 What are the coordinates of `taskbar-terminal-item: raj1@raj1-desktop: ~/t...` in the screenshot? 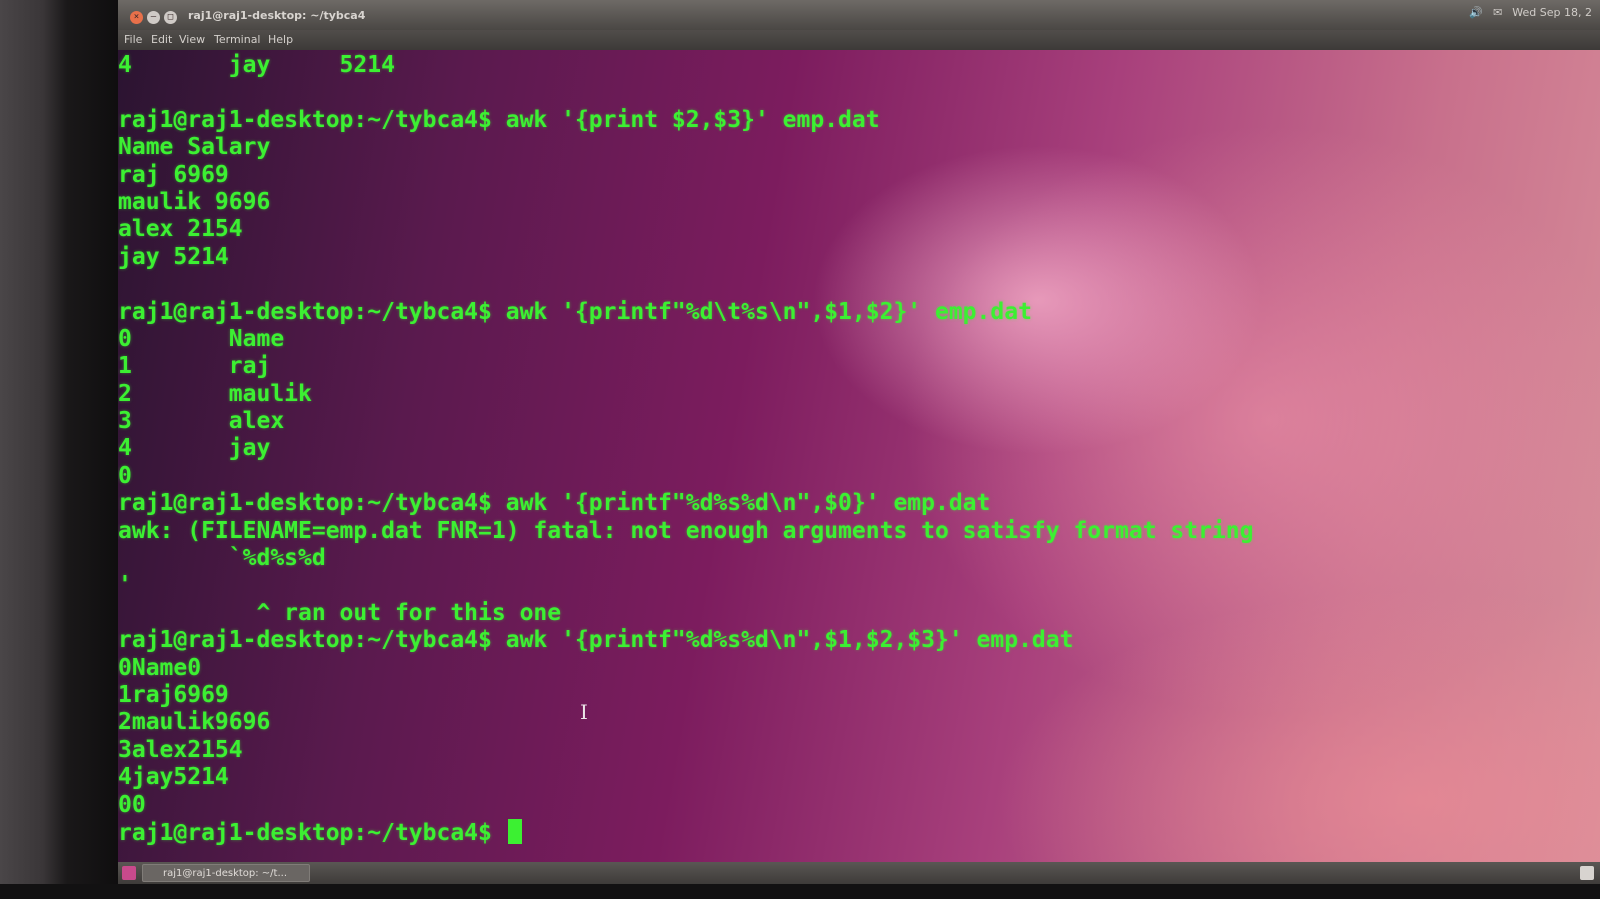 It's located at (226, 873).